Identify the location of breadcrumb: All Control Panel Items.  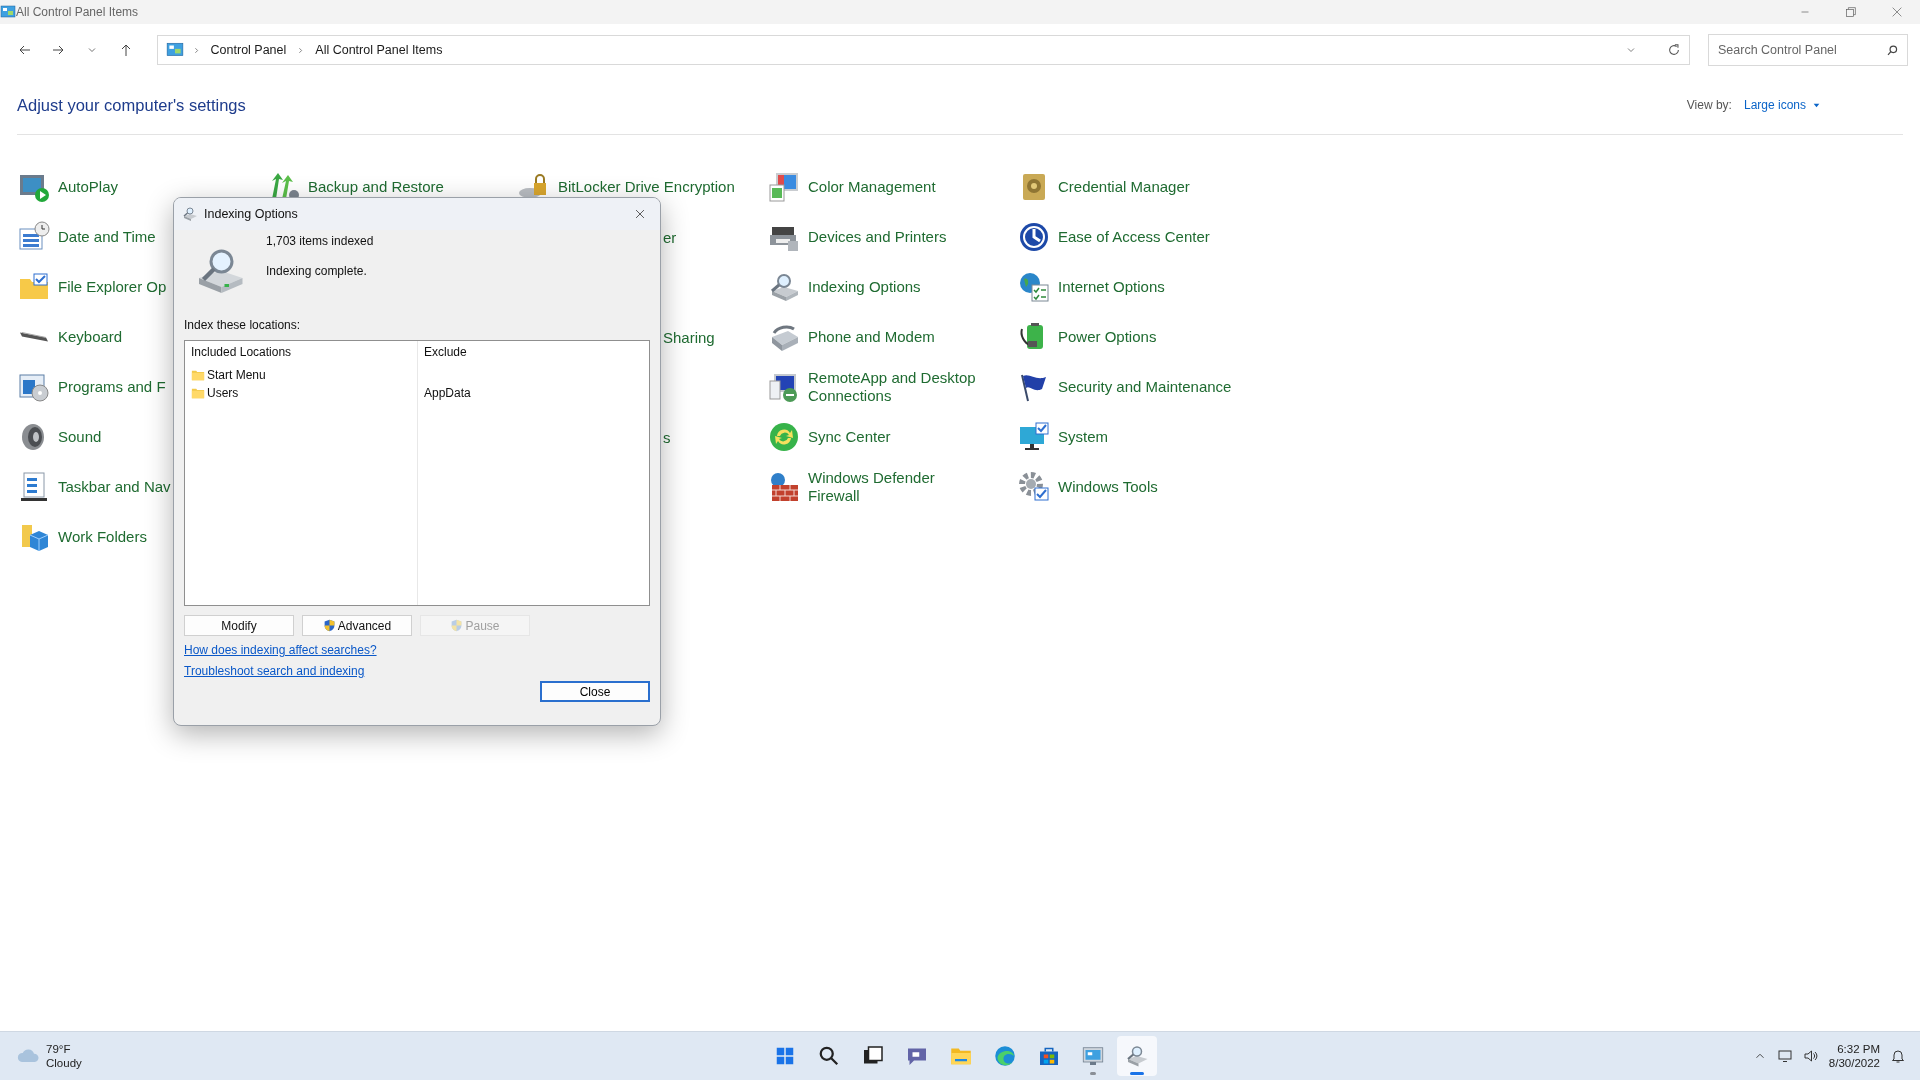
(379, 50).